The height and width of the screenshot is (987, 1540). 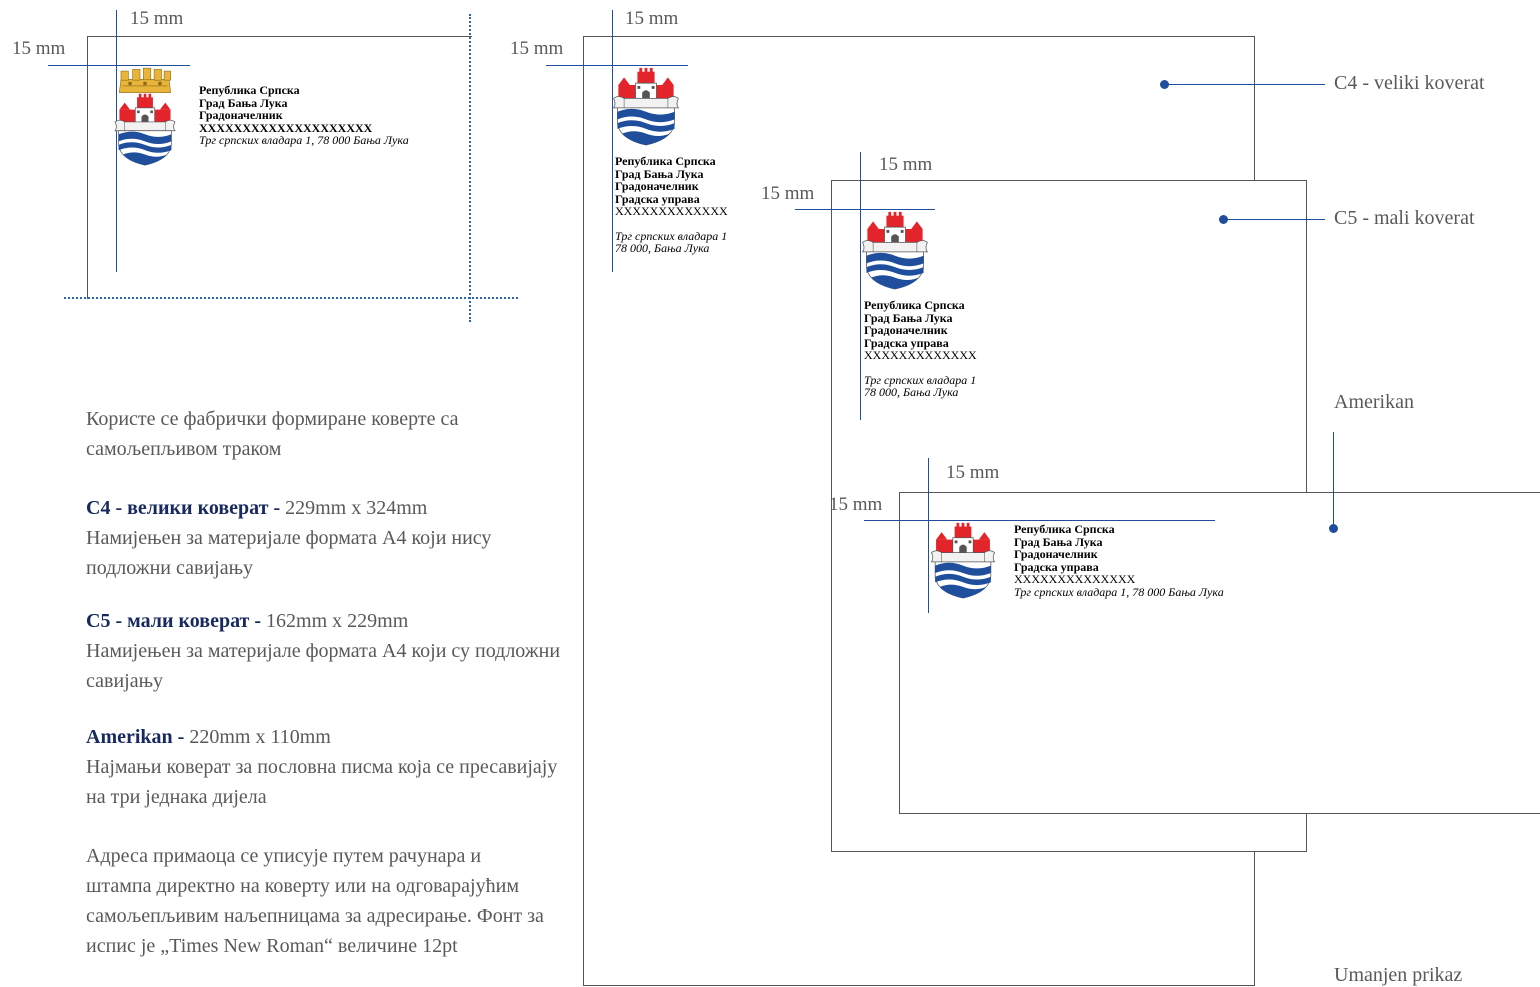 I want to click on c5-margin-label-top: 15 mm, so click(x=906, y=164).